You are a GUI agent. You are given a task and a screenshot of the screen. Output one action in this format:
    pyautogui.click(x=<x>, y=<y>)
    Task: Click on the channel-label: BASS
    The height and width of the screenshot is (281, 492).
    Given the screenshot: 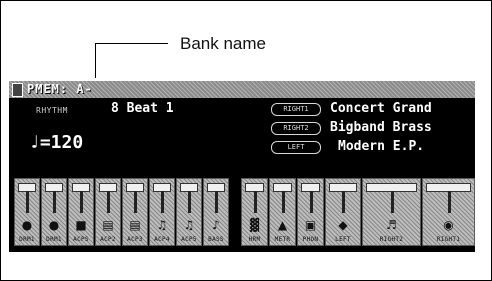 What is the action you would take?
    pyautogui.click(x=216, y=239)
    